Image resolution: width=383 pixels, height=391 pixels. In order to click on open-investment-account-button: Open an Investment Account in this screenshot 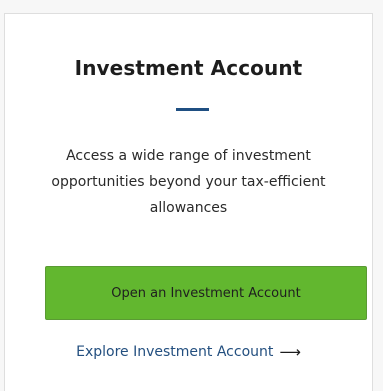, I will do `click(206, 293)`.